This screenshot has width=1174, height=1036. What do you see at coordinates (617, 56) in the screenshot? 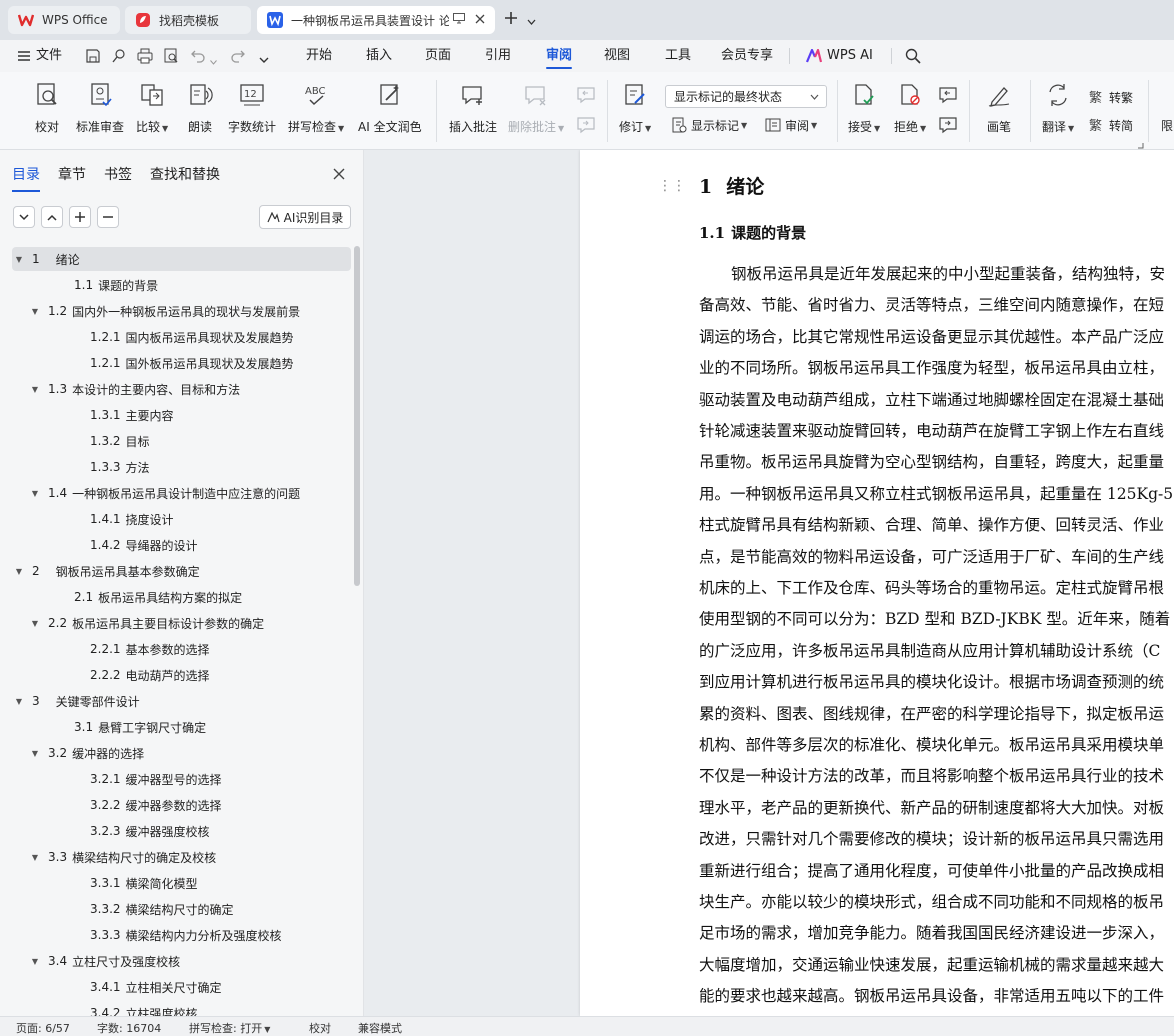
I see `menu-view: 视图` at bounding box center [617, 56].